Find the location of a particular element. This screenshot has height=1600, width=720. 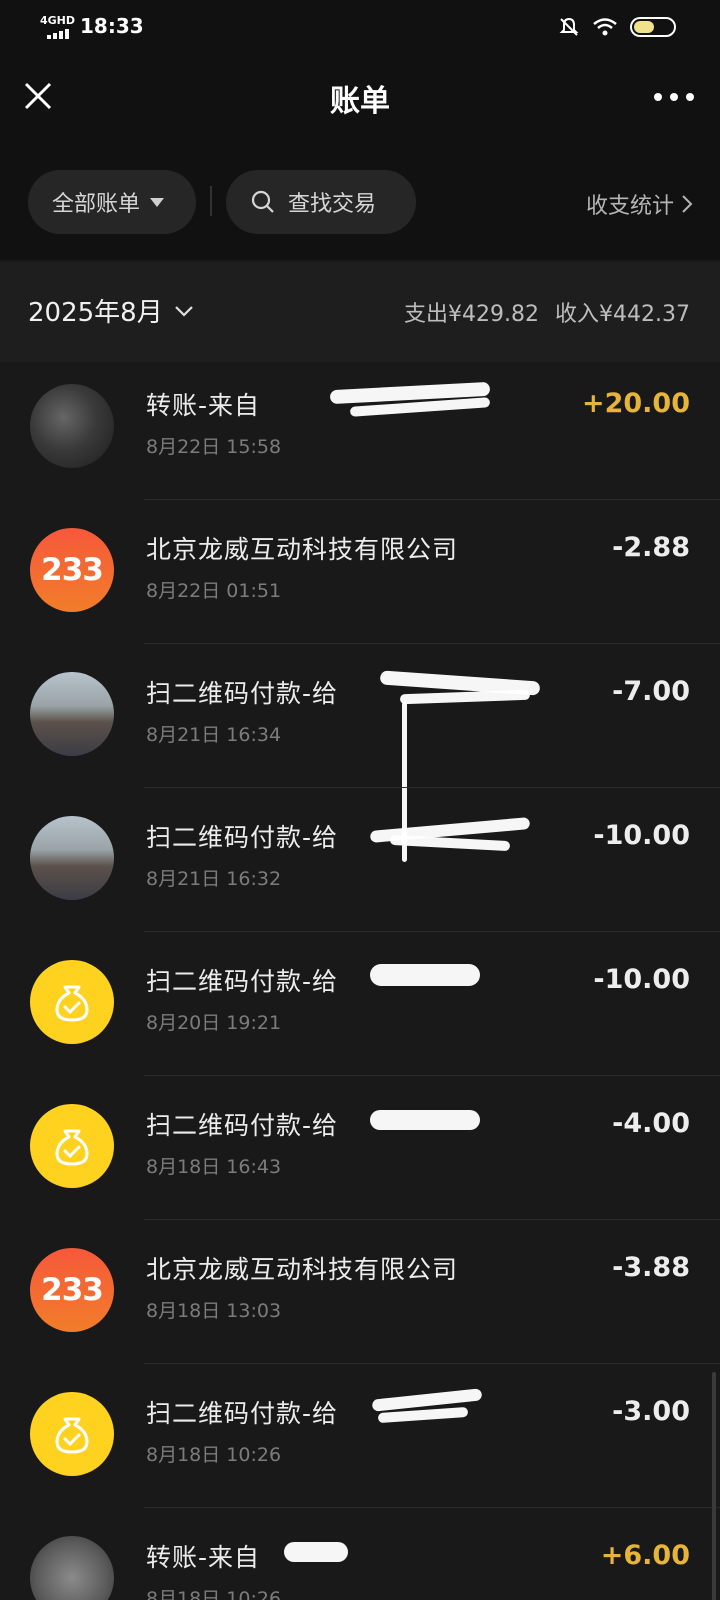

month-selector: 2025年8月 is located at coordinates (111, 310).